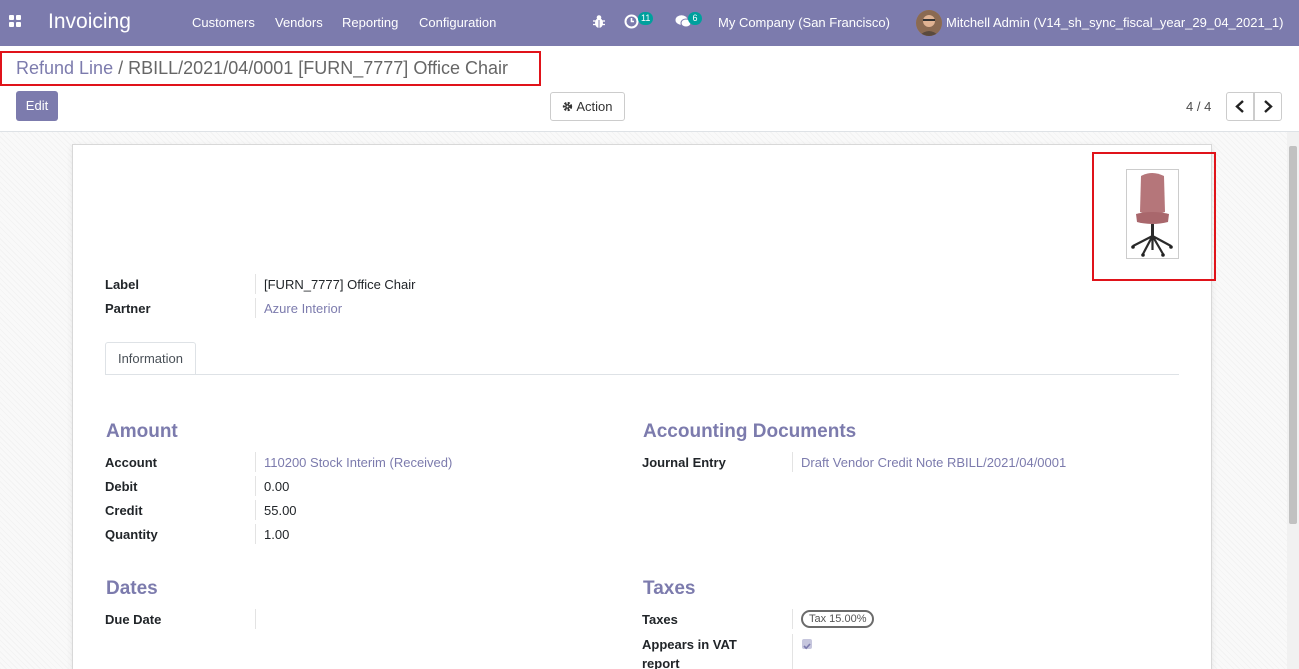 This screenshot has height=669, width=1299. I want to click on action-button: Action, so click(587, 106).